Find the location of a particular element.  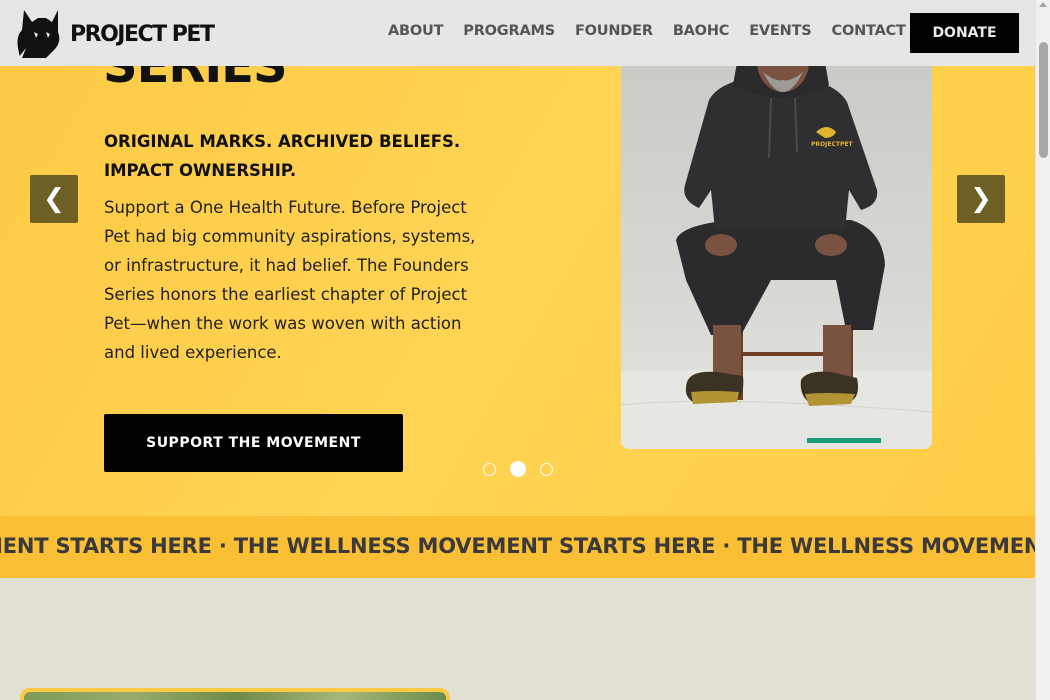

nav-item-contact: CONTACT is located at coordinates (869, 31).